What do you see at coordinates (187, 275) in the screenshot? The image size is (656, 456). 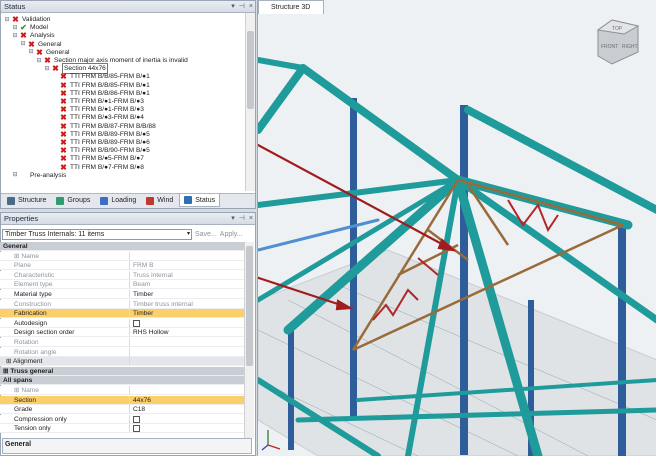 I see `property-value: Truss internal` at bounding box center [187, 275].